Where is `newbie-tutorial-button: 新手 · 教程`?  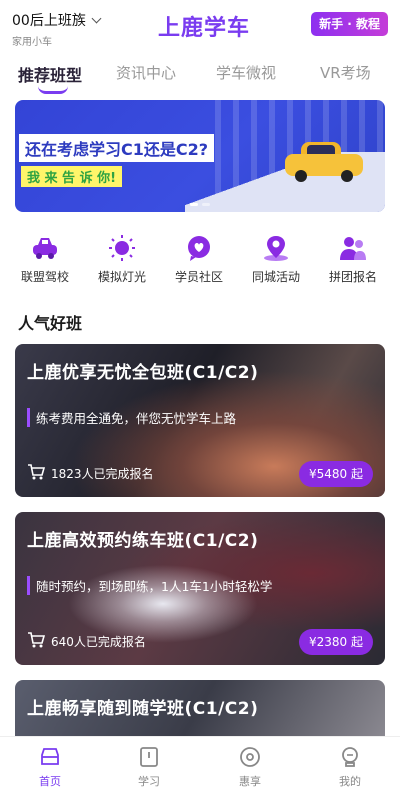
newbie-tutorial-button: 新手 · 教程 is located at coordinates (349, 24).